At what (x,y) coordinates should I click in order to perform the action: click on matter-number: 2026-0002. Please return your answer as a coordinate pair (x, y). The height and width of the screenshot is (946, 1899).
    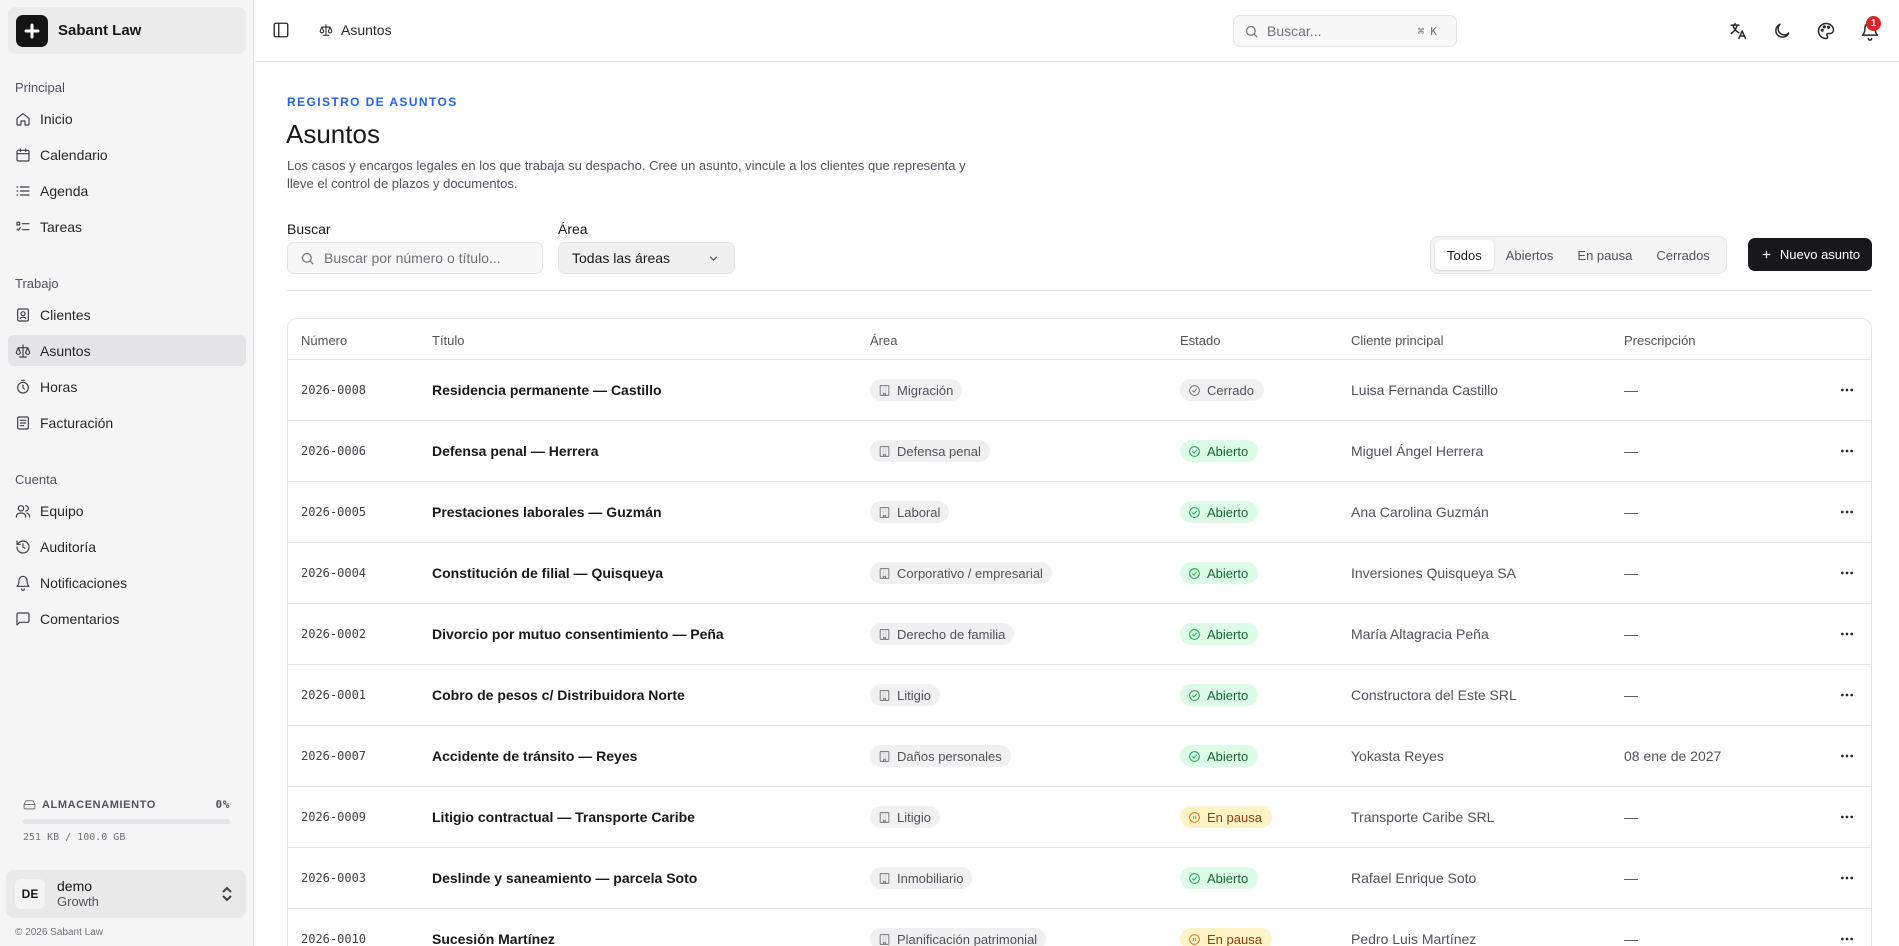
    Looking at the image, I should click on (334, 634).